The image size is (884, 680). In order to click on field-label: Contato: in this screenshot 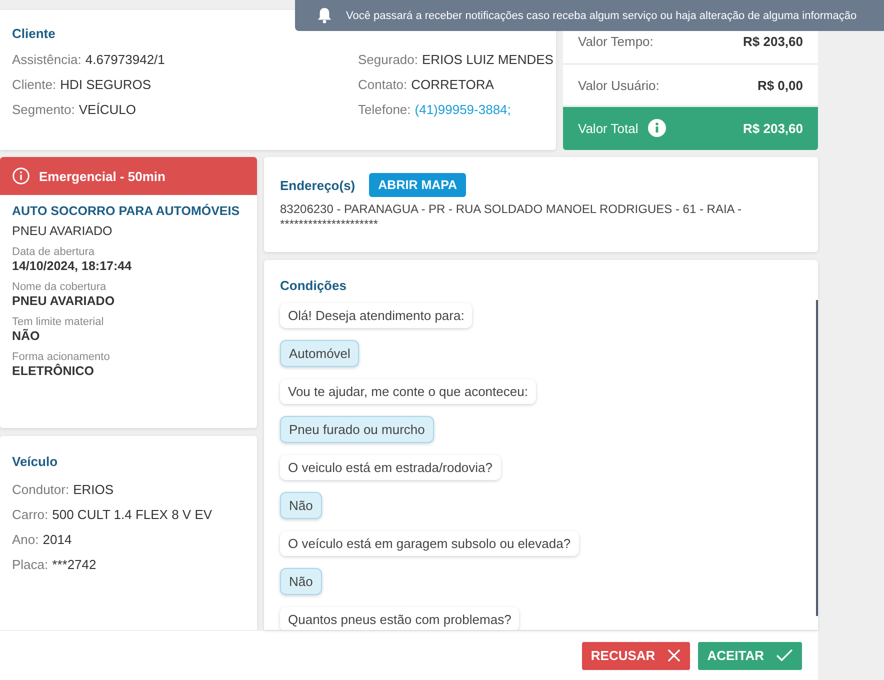, I will do `click(383, 84)`.